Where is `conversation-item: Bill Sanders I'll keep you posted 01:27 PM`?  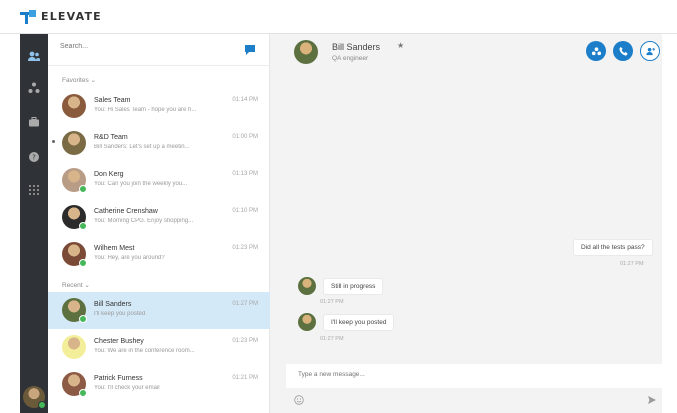 conversation-item: Bill Sanders I'll keep you posted 01:27 PM is located at coordinates (159, 310).